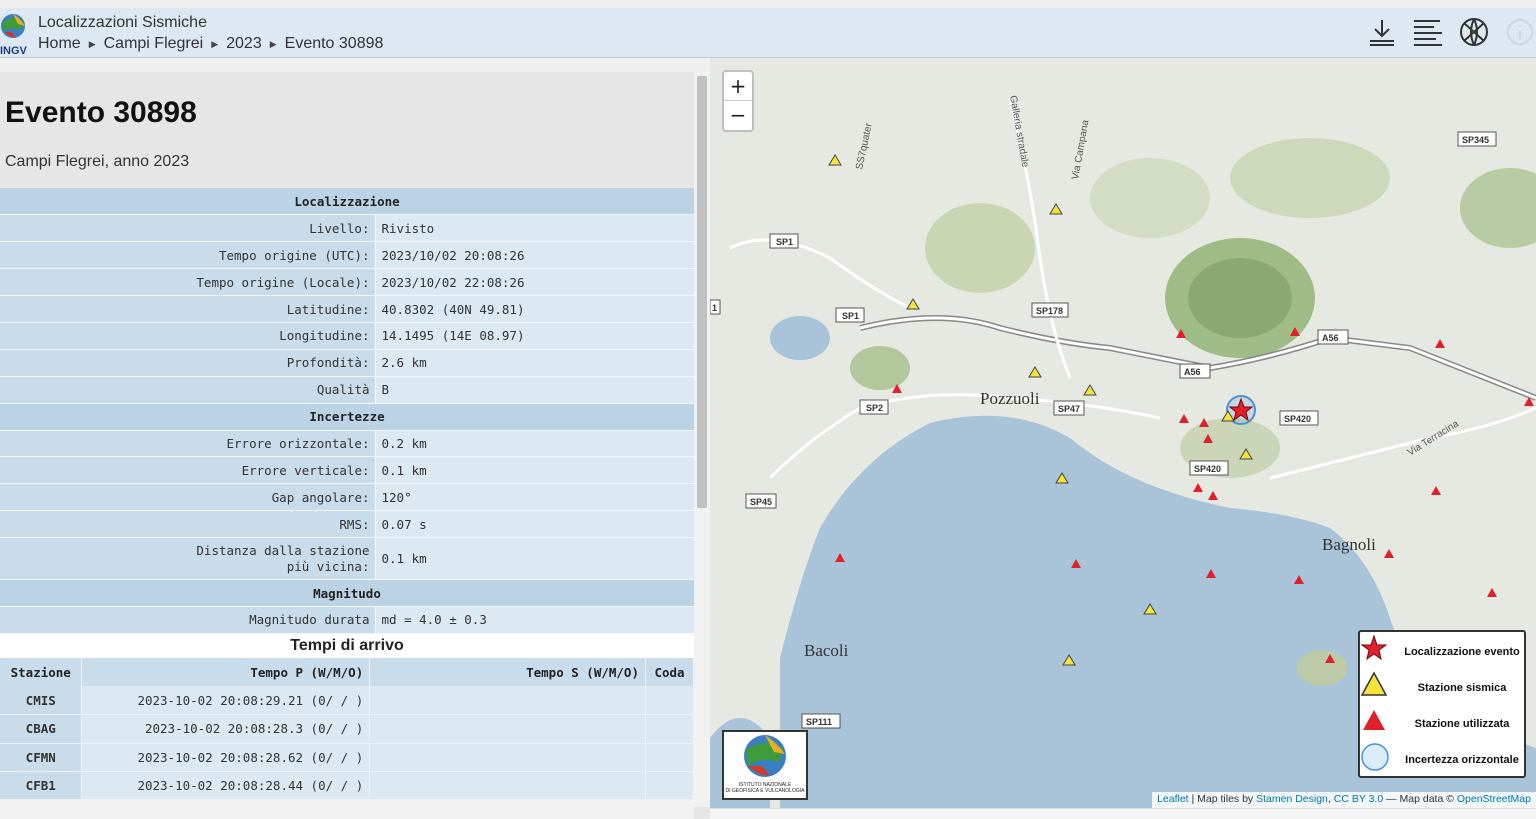 The image size is (1536, 819). What do you see at coordinates (1451, 32) in the screenshot?
I see `header-toolbar` at bounding box center [1451, 32].